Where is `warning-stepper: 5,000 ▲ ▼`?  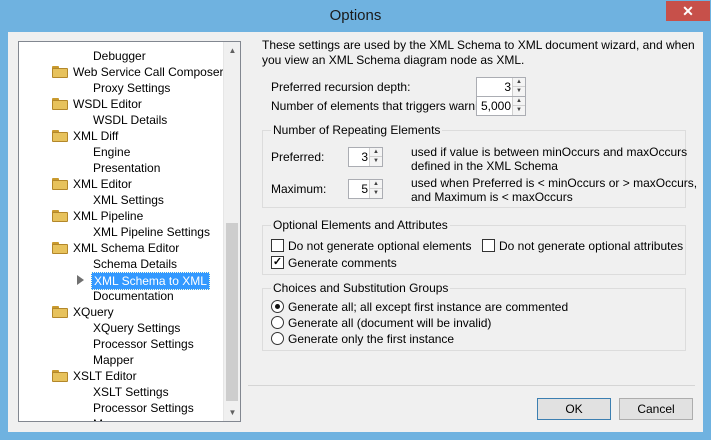
warning-stepper: 5,000 ▲ ▼ is located at coordinates (501, 106).